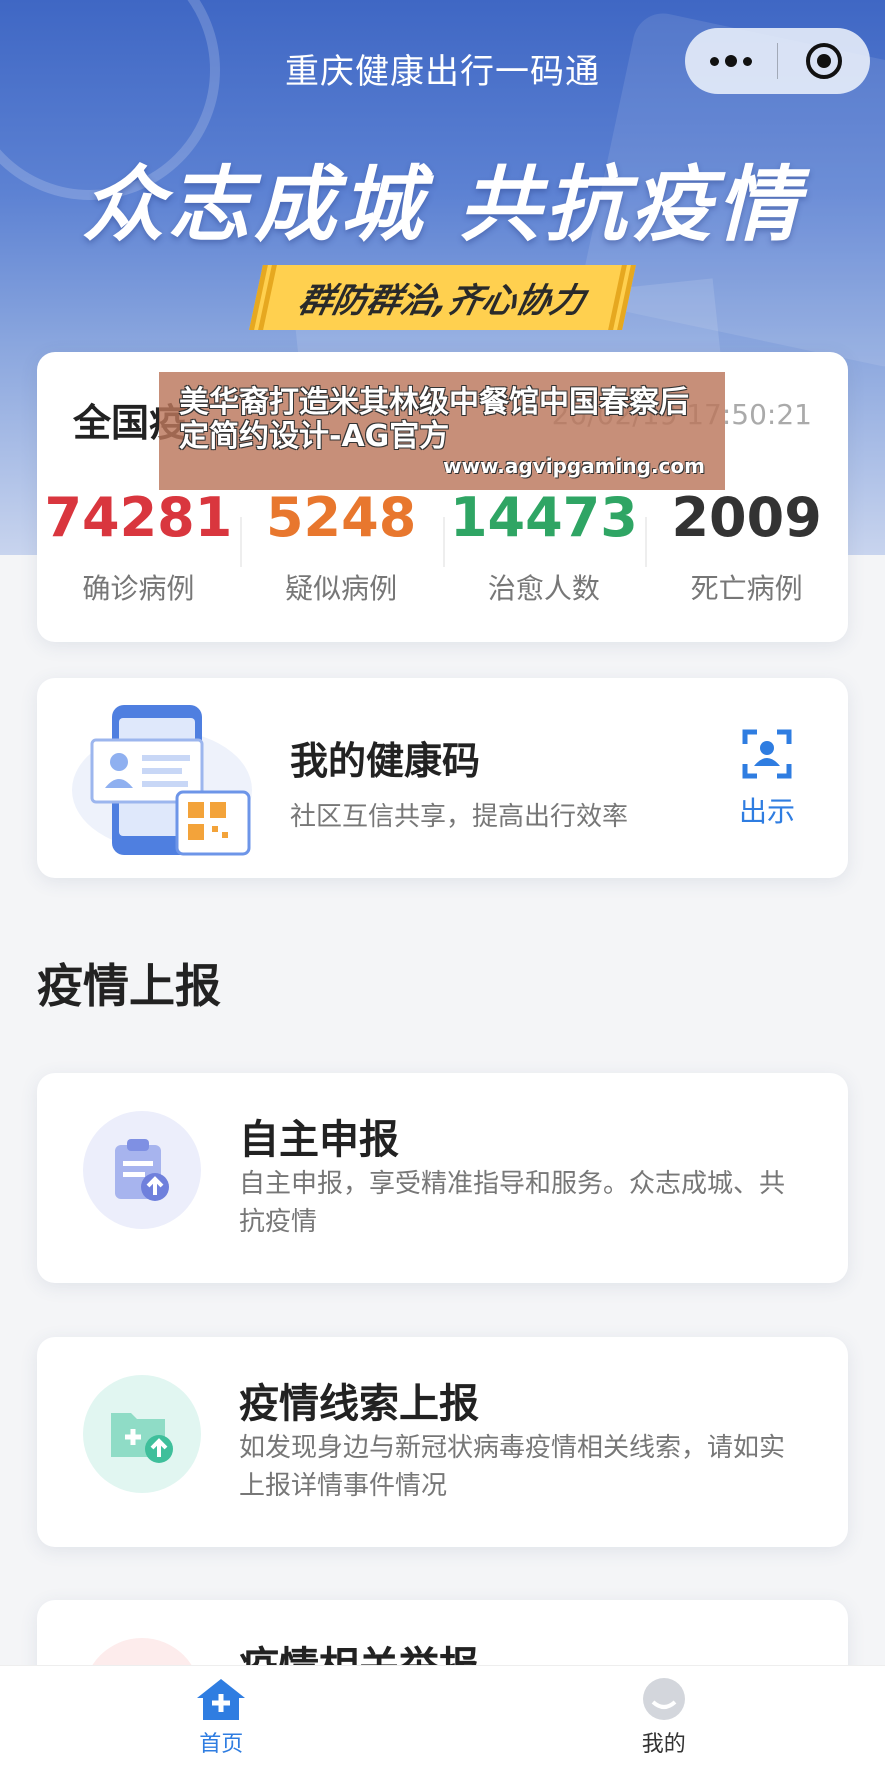 This screenshot has height=1769, width=885. I want to click on watermark-url: www.agvipgaming.com, so click(574, 466).